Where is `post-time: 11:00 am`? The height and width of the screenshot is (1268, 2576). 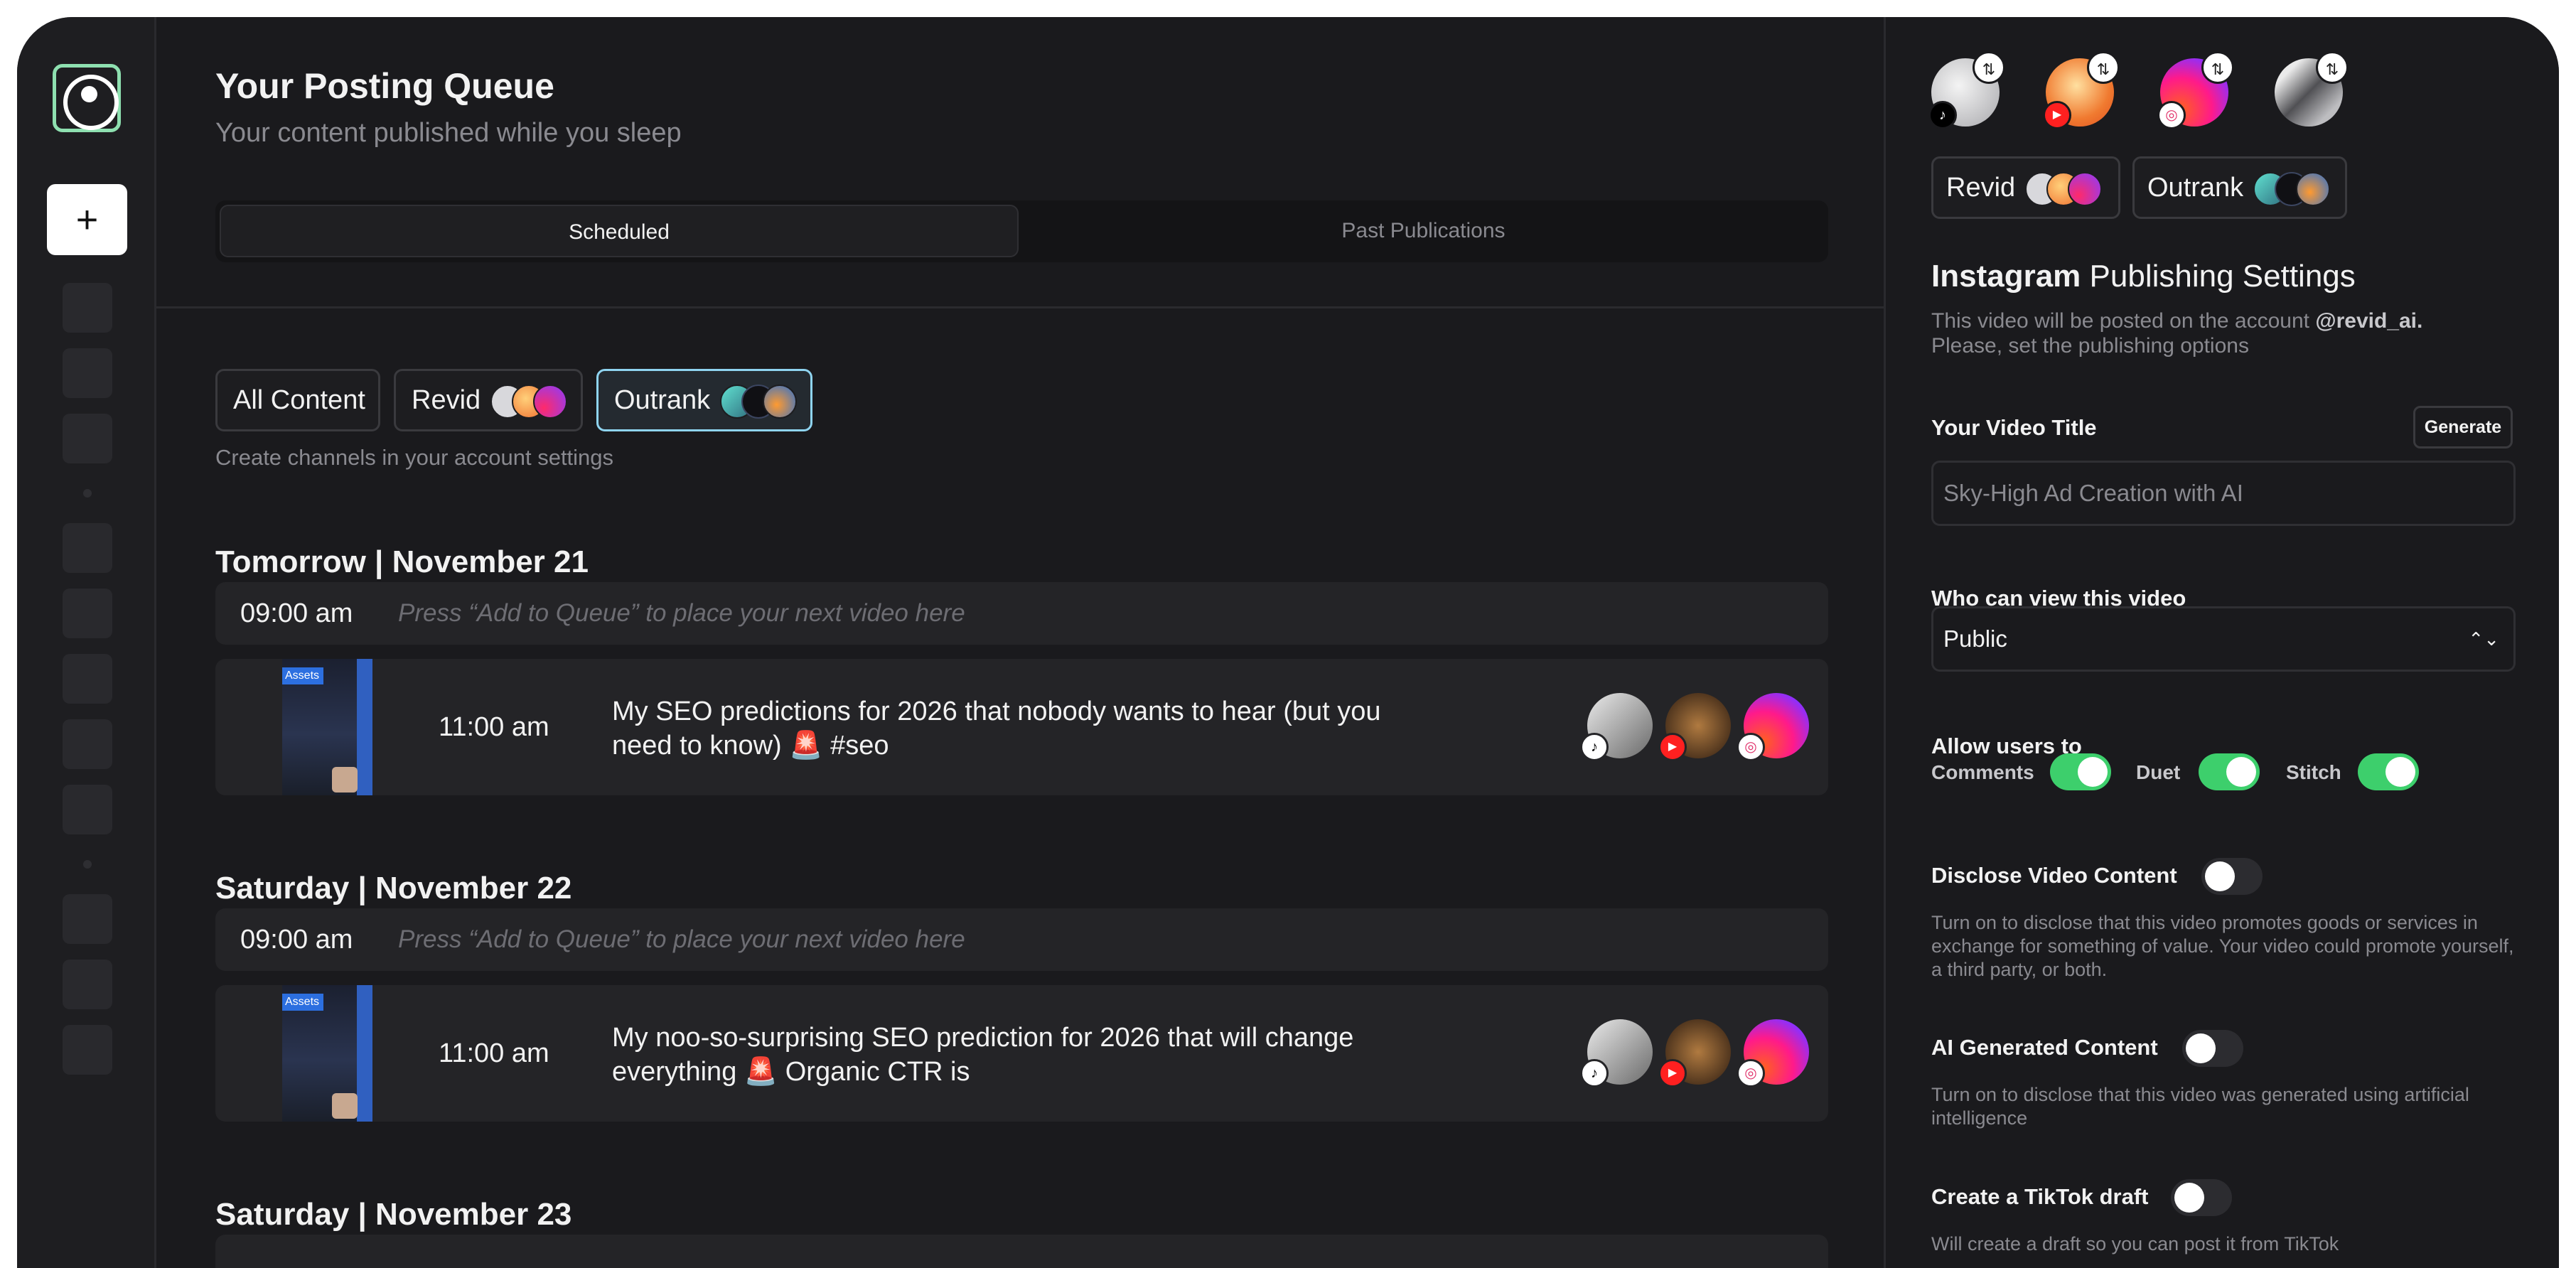
post-time: 11:00 am is located at coordinates (494, 1053).